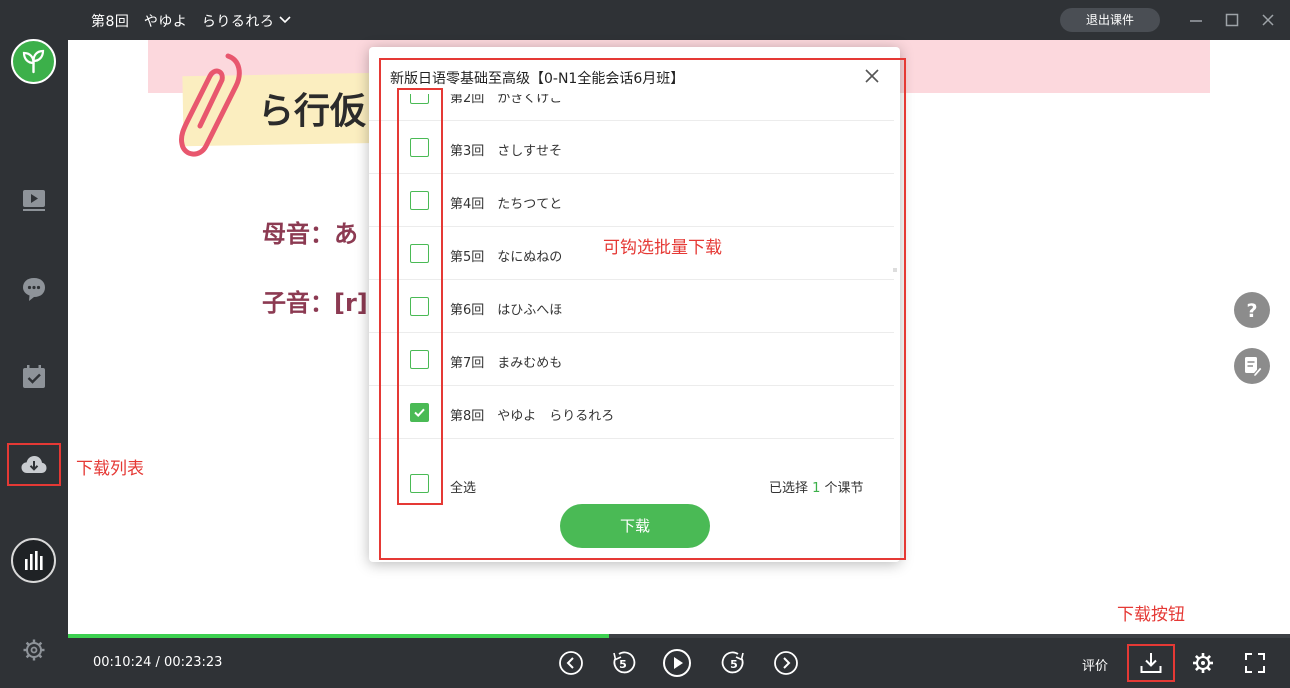  I want to click on checkbox-column-highlight, so click(420, 296).